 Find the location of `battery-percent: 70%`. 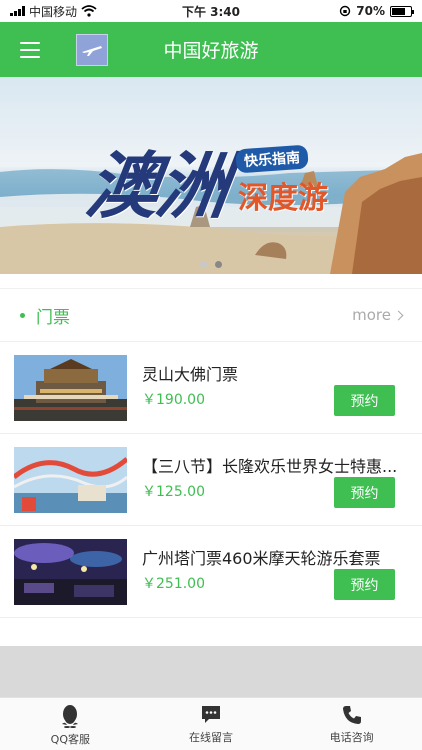

battery-percent: 70% is located at coordinates (370, 11).